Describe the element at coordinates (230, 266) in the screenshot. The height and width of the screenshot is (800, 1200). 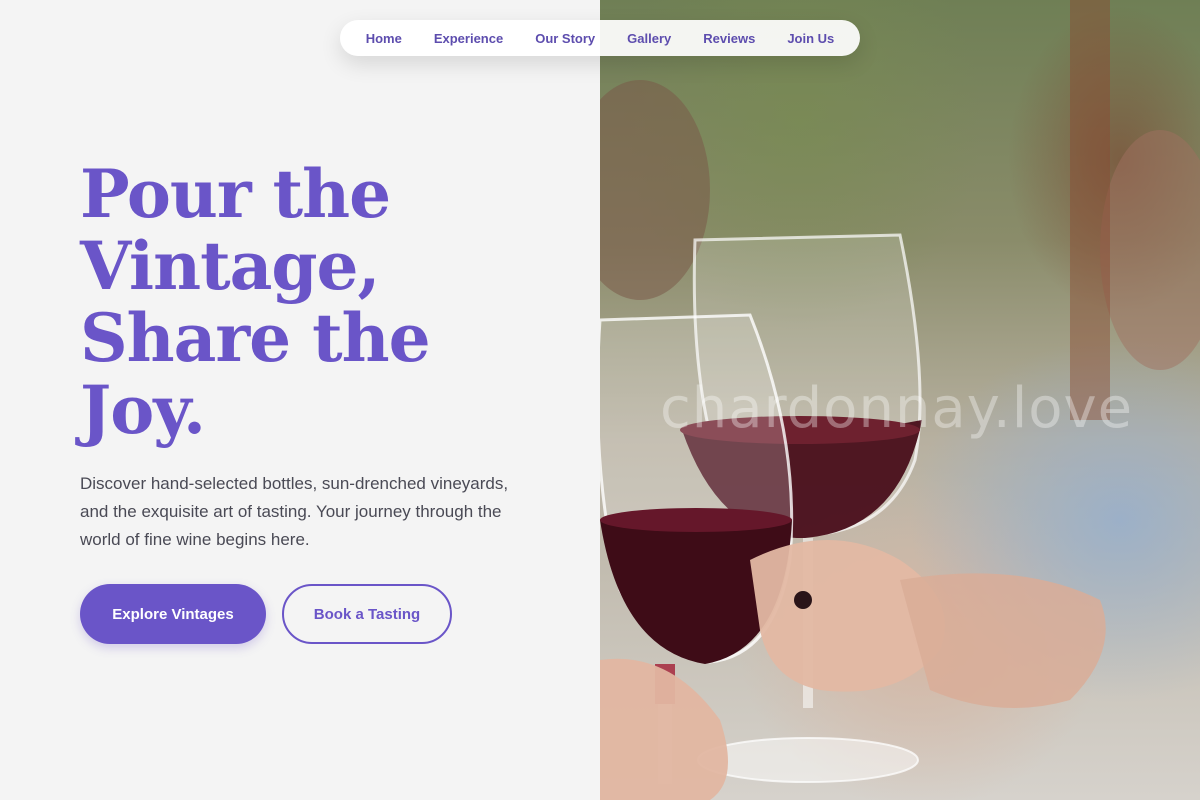
I see `headline-line: Vintage,` at that location.